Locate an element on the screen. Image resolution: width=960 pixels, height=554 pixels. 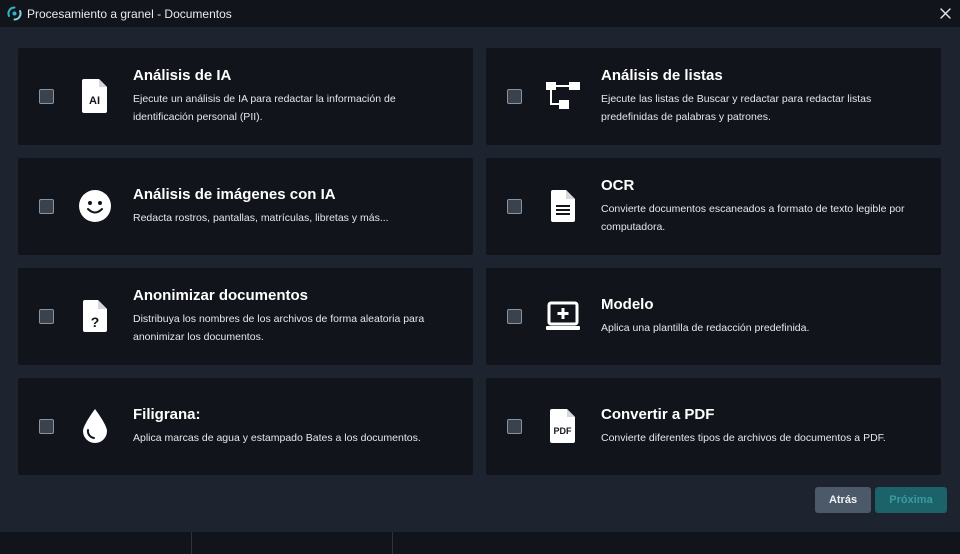
template-title: Modelo is located at coordinates (627, 304).